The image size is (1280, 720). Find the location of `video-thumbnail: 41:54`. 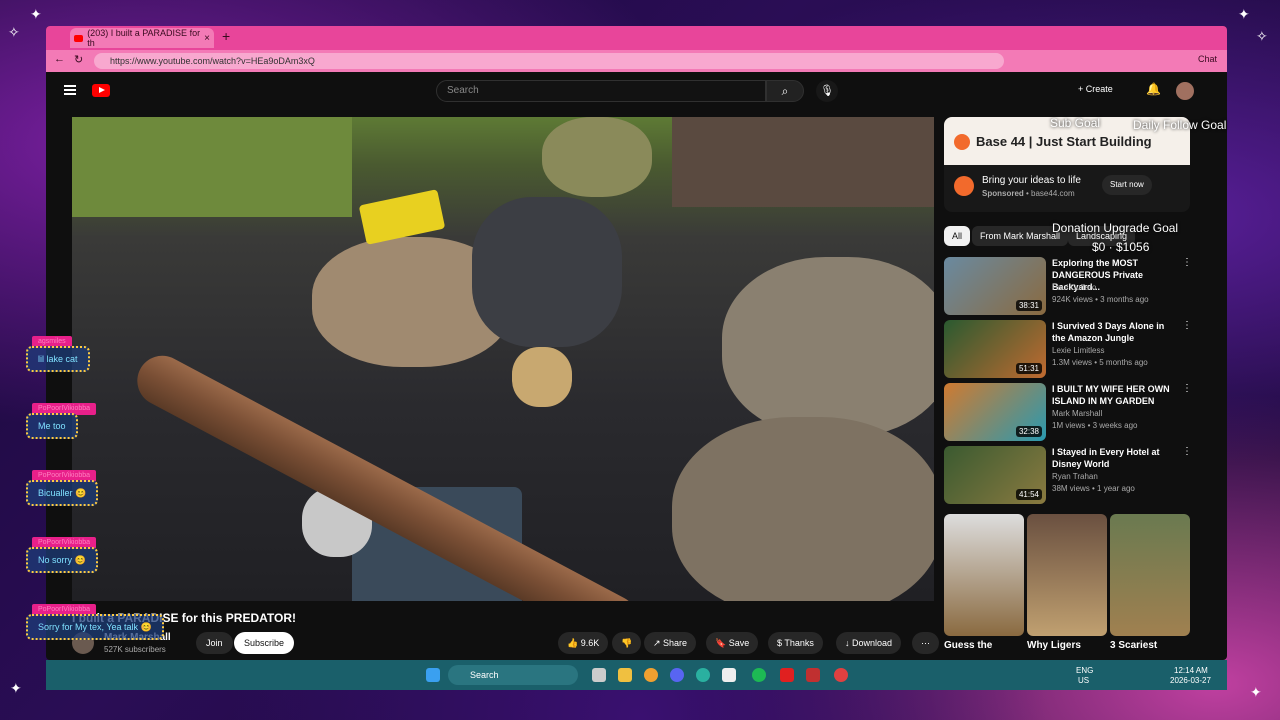

video-thumbnail: 41:54 is located at coordinates (995, 475).